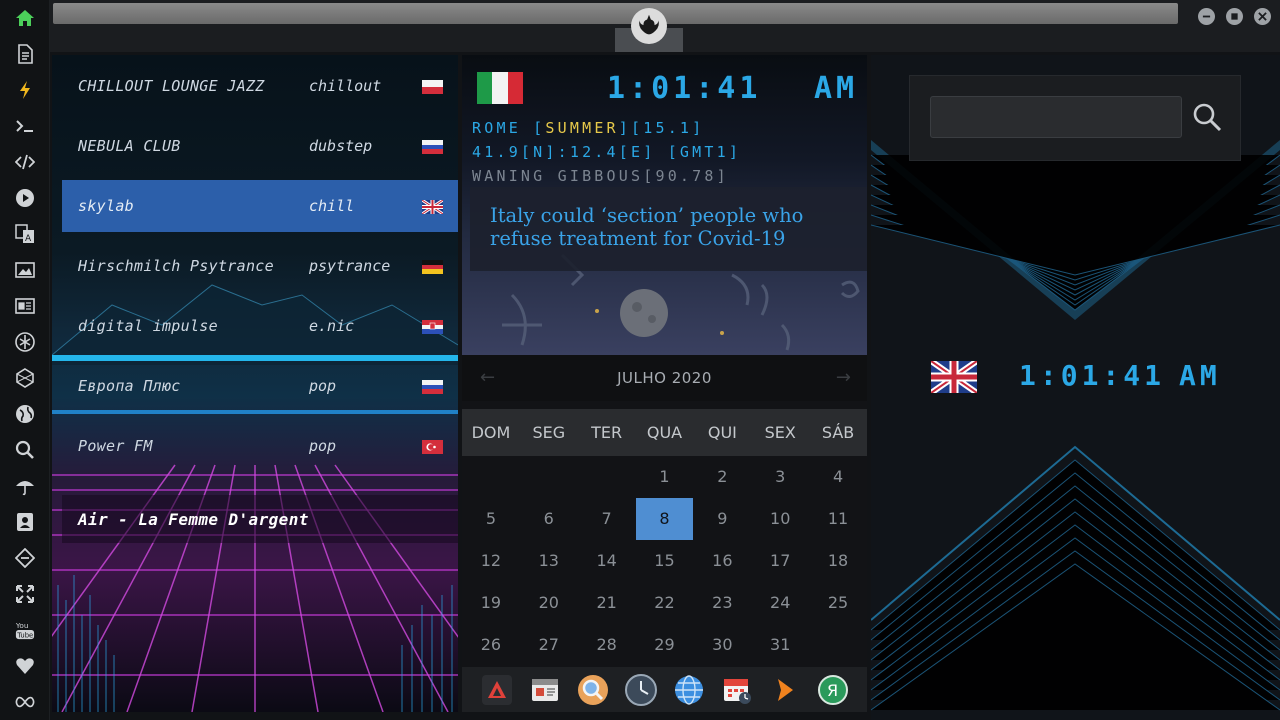 This screenshot has height=720, width=1280. Describe the element at coordinates (689, 690) in the screenshot. I see `globe-app-icon` at that location.